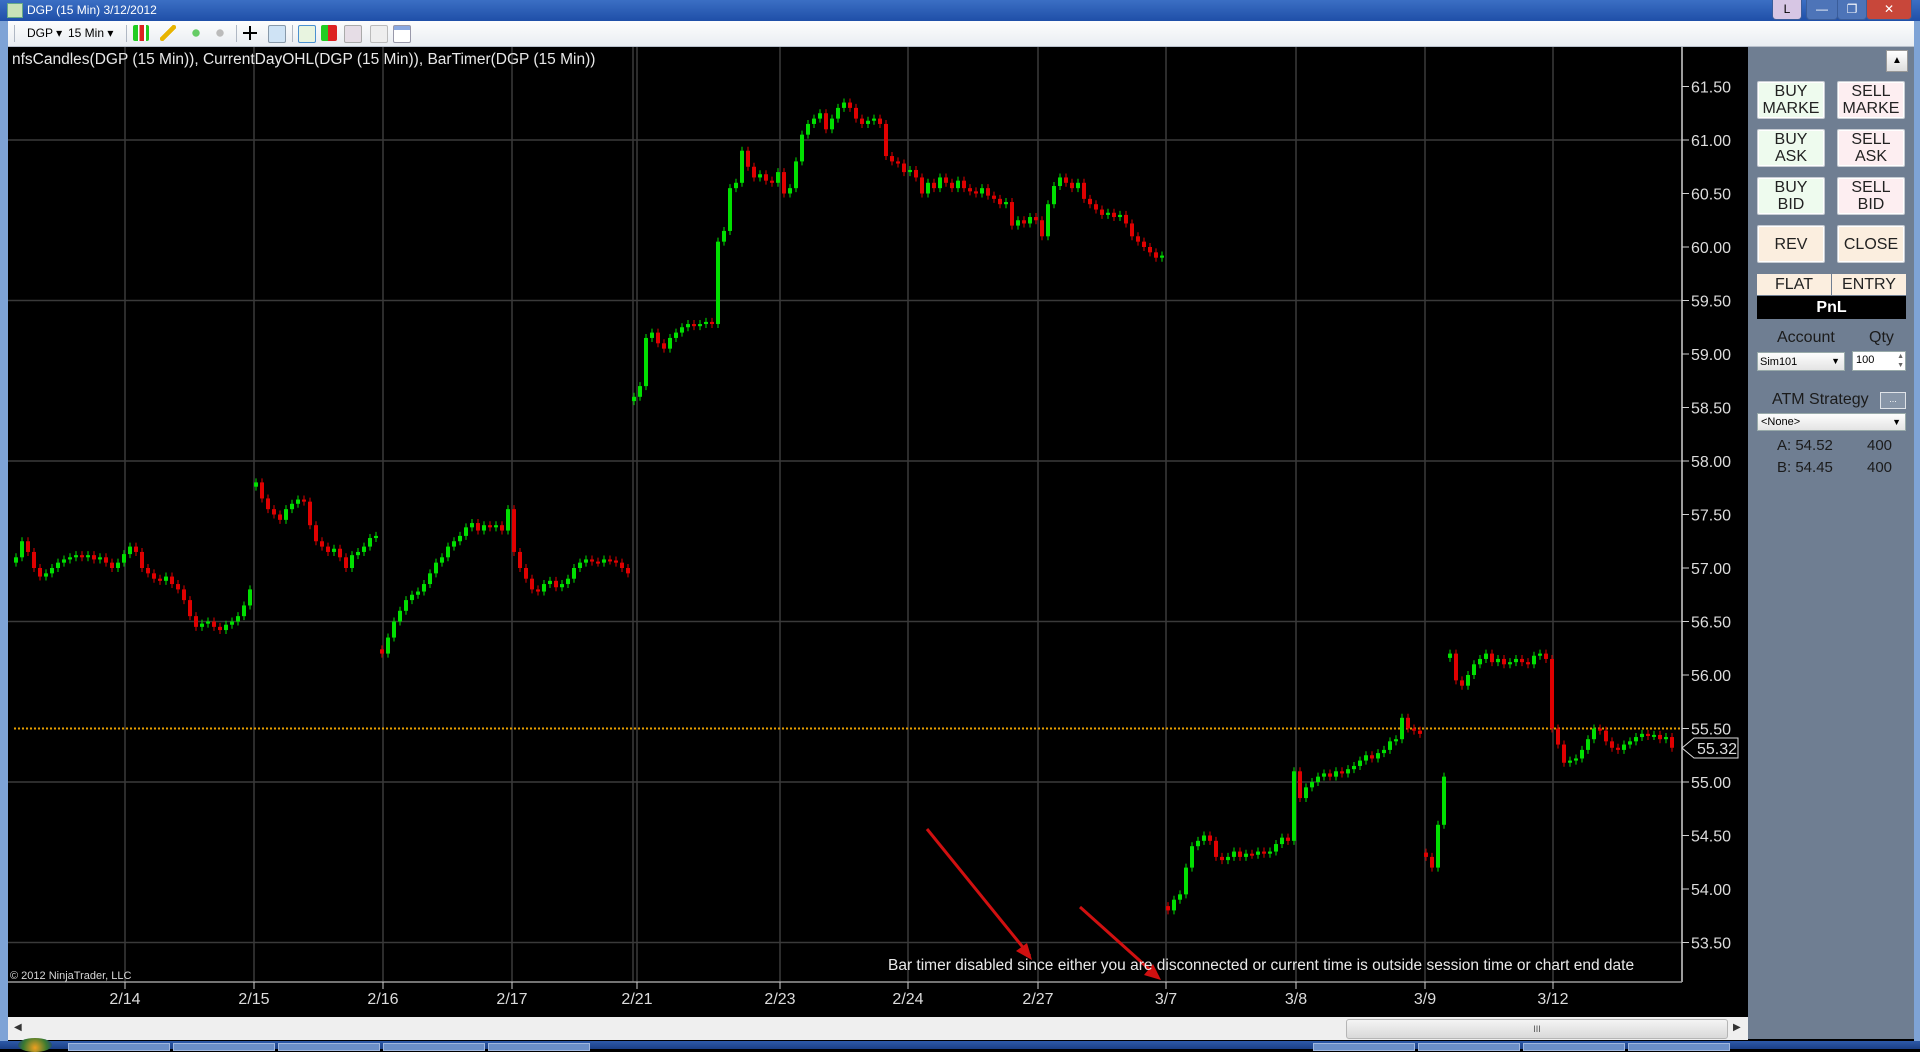 This screenshot has width=1920, height=1052. I want to click on panel-collapse-up-icon: ▲, so click(1897, 61).